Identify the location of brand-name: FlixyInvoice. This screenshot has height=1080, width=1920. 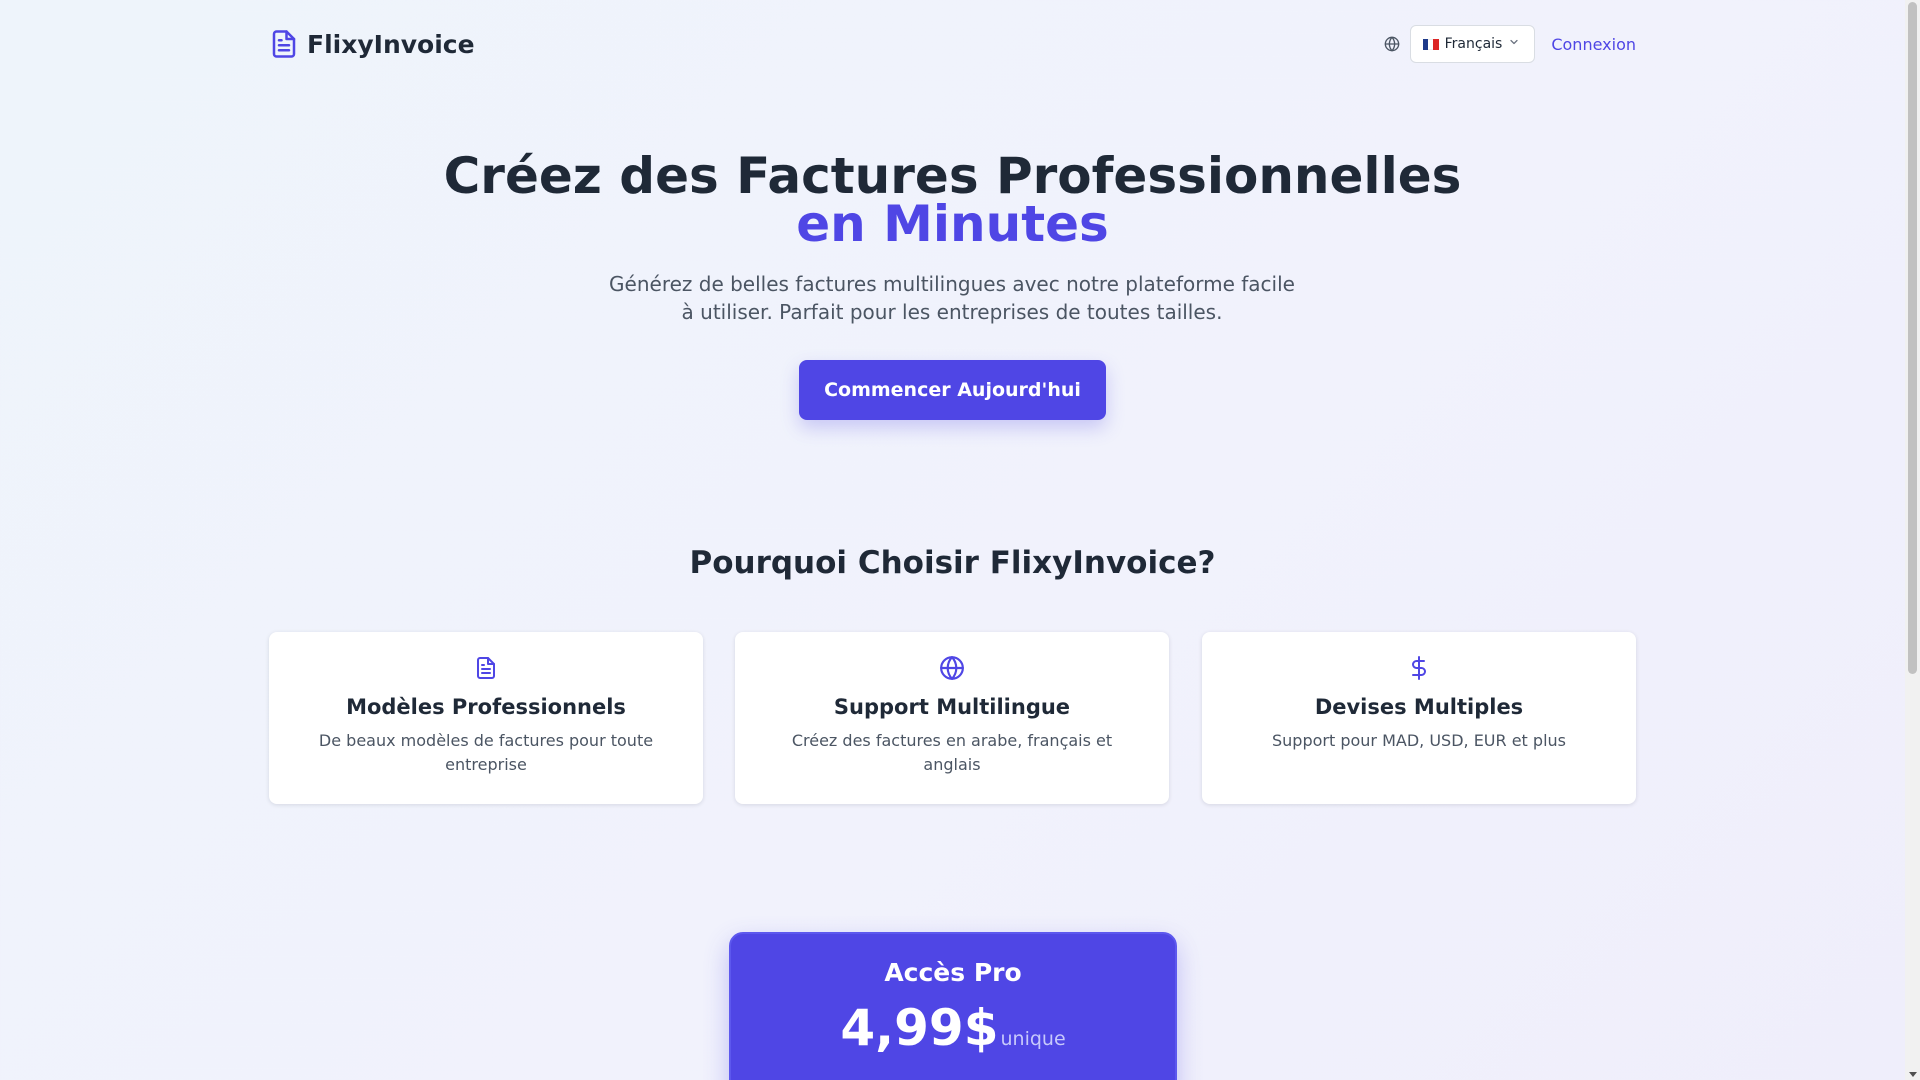
(391, 44).